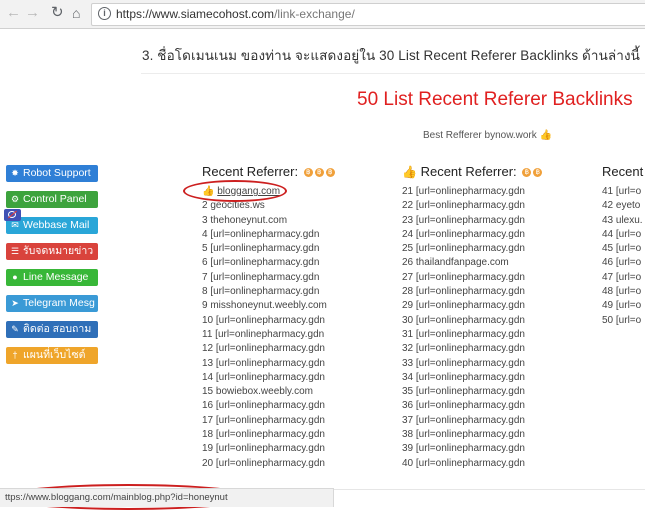 This screenshot has height=513, width=645. Describe the element at coordinates (623, 192) in the screenshot. I see `list-item: 41 [url=o` at that location.